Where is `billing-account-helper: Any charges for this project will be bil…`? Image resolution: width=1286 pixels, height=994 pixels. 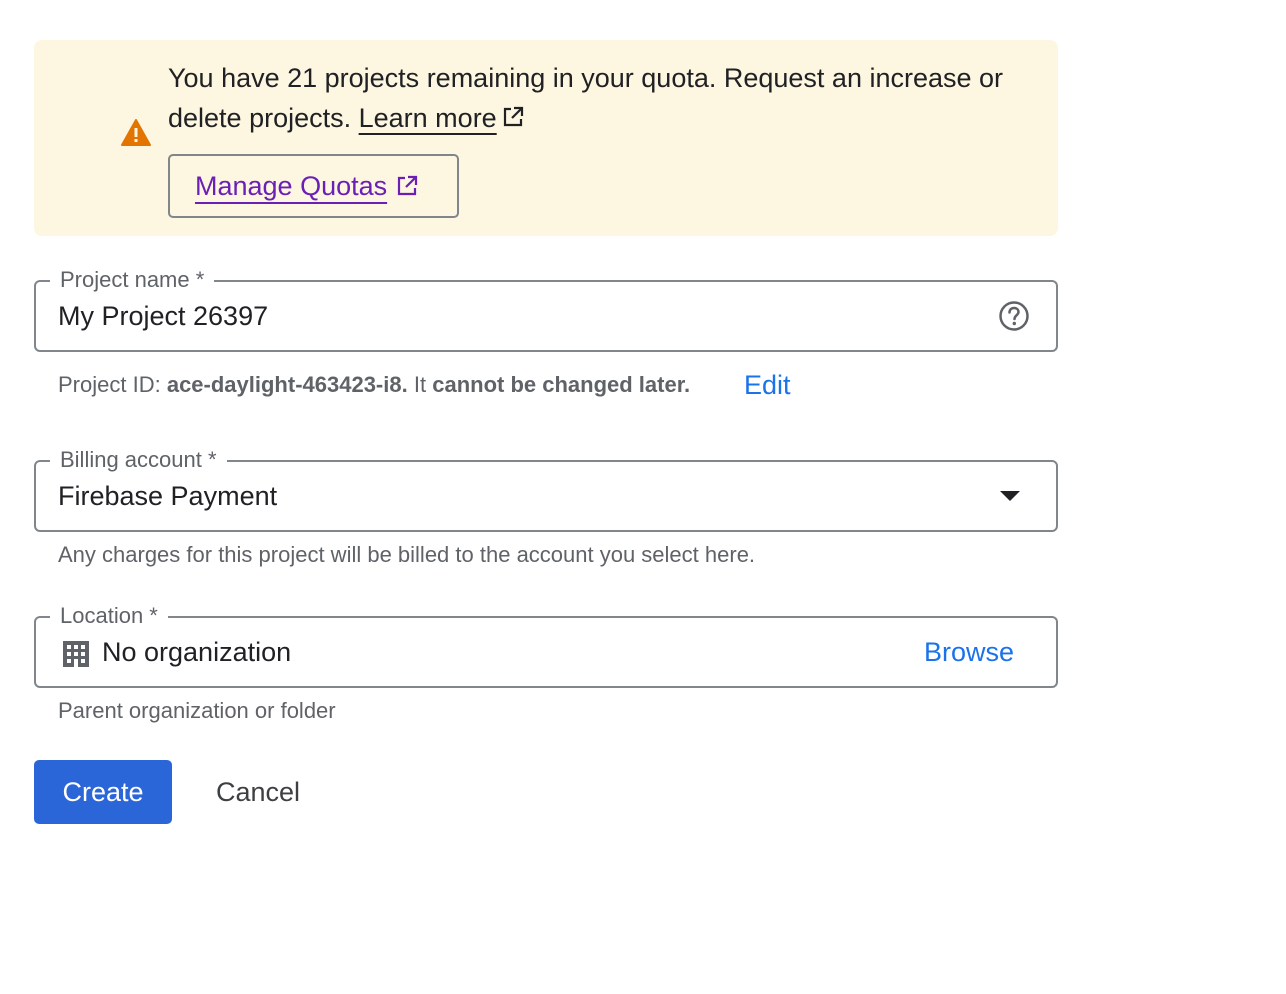 billing-account-helper: Any charges for this project will be bil… is located at coordinates (407, 554).